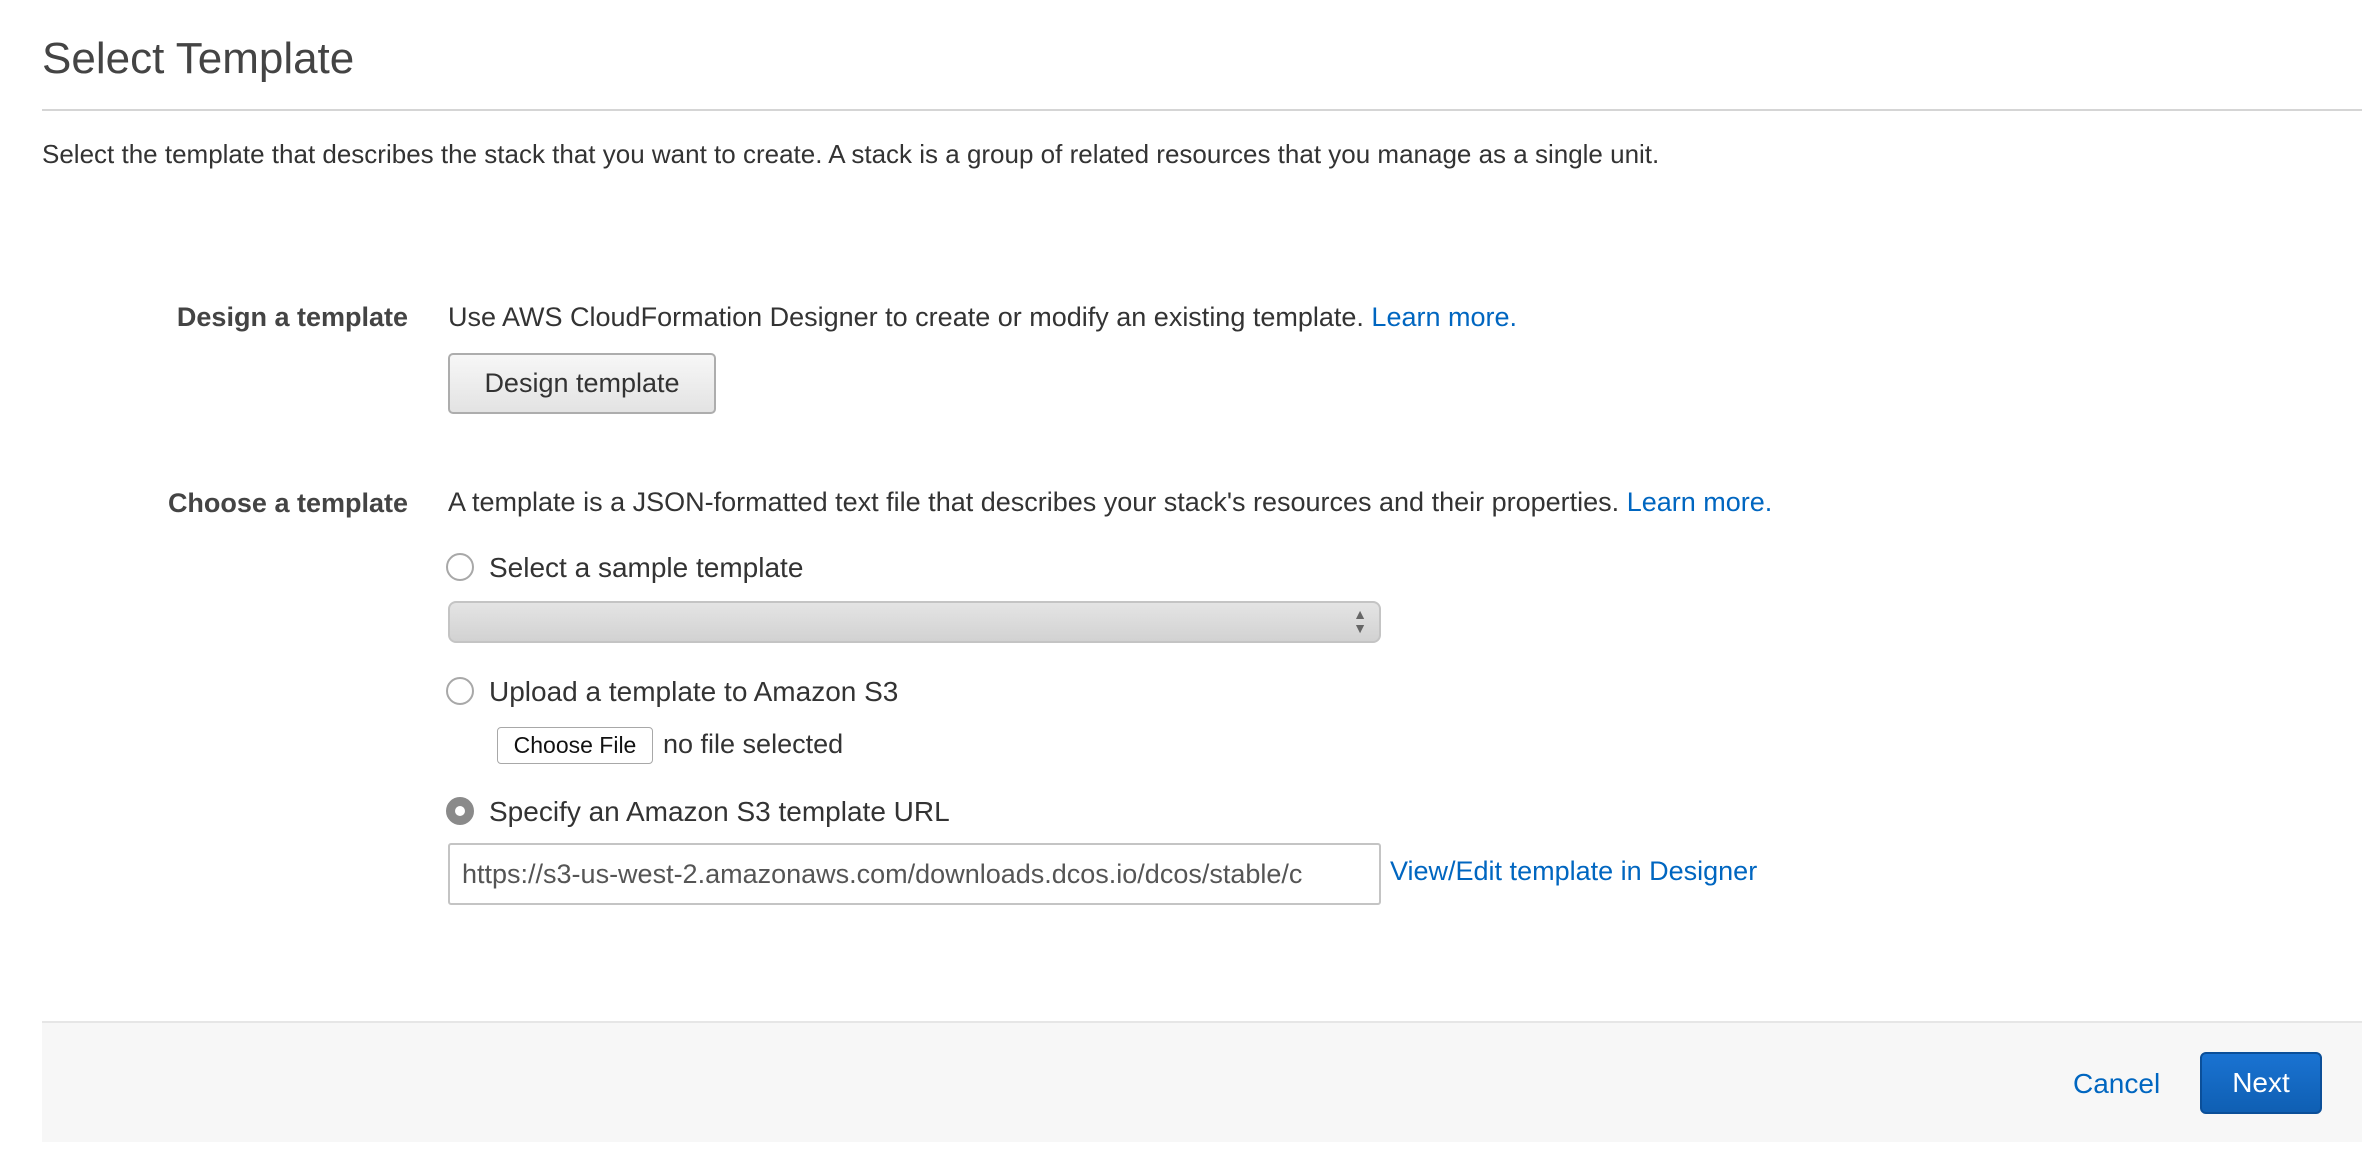 Image resolution: width=2362 pixels, height=1172 pixels. I want to click on sample-template-select: ▲ ▼, so click(914, 622).